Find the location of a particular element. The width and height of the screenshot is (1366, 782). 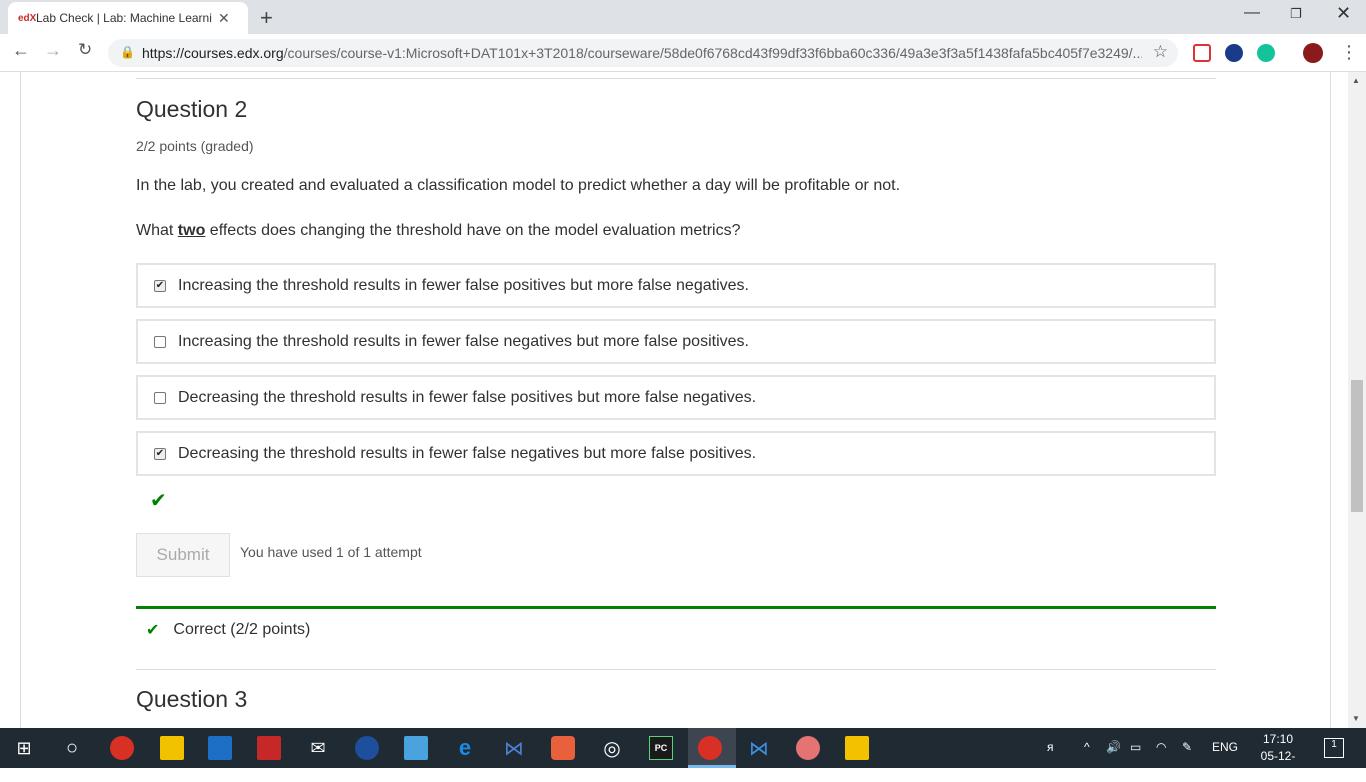

edge-icon: e is located at coordinates (465, 747).